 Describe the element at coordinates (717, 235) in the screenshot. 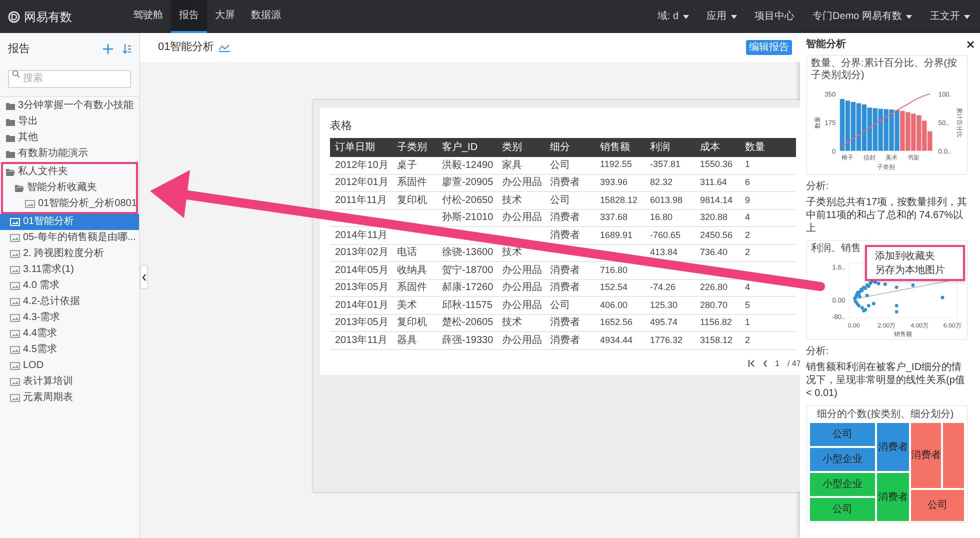

I see `table-cell: 2450.56` at that location.